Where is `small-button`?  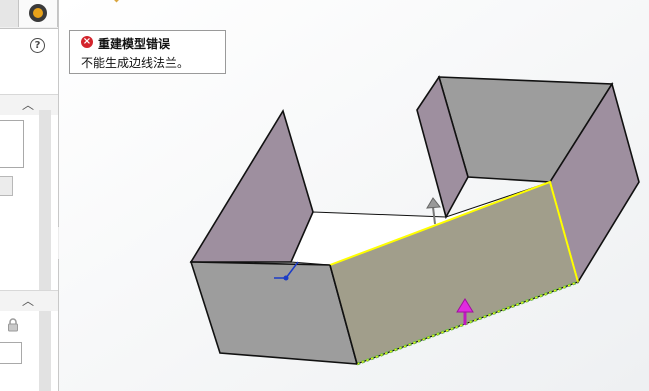
small-button is located at coordinates (6, 186).